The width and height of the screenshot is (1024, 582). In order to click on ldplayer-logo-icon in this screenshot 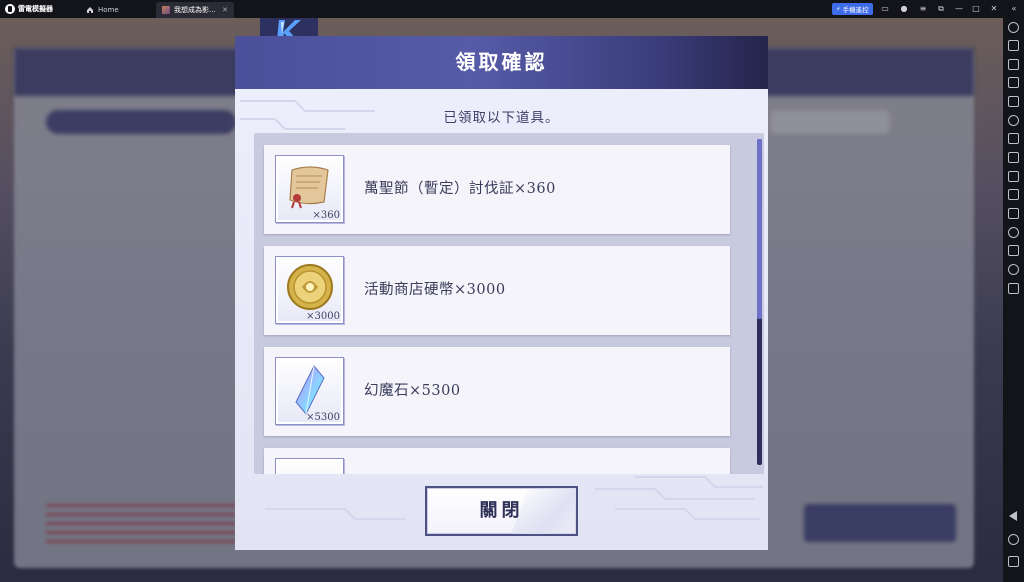, I will do `click(10, 9)`.